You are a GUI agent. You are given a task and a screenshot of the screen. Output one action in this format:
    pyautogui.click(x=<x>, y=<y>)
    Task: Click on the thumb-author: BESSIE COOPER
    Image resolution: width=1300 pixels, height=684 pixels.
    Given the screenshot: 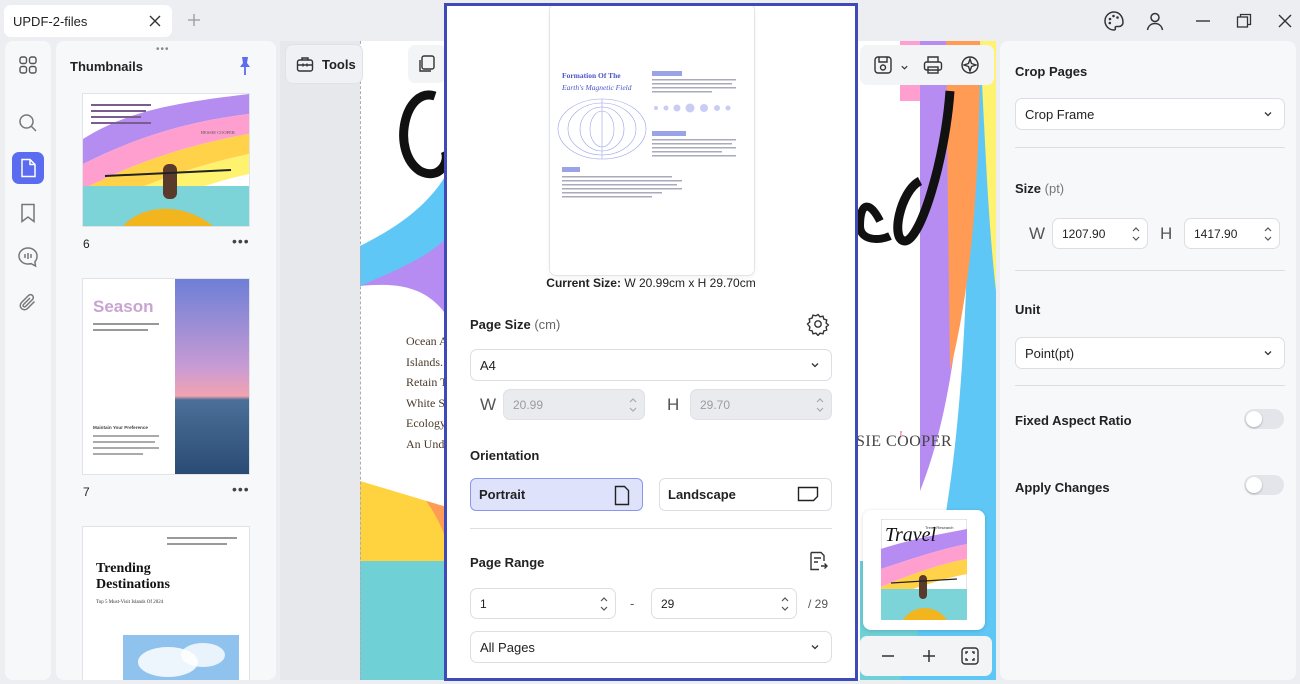 What is the action you would take?
    pyautogui.click(x=218, y=132)
    